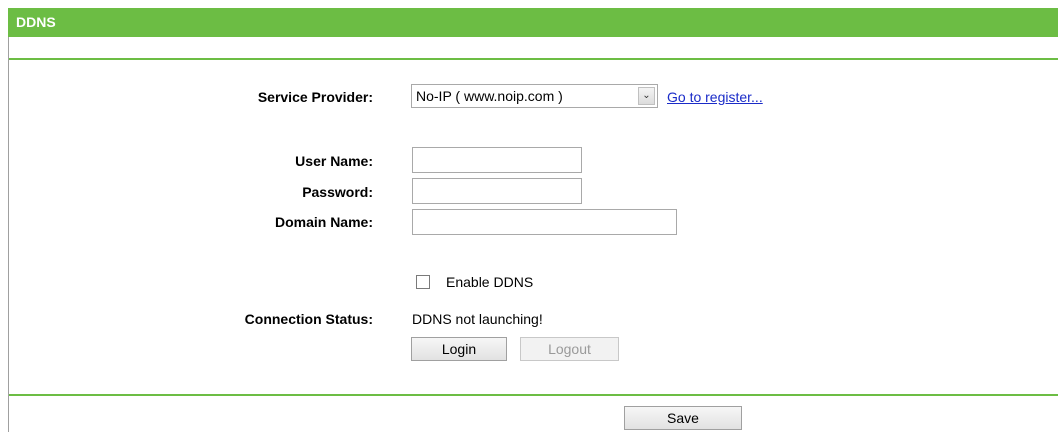 The width and height of the screenshot is (1058, 432). Describe the element at coordinates (36, 22) in the screenshot. I see `page-title: DDNS` at that location.